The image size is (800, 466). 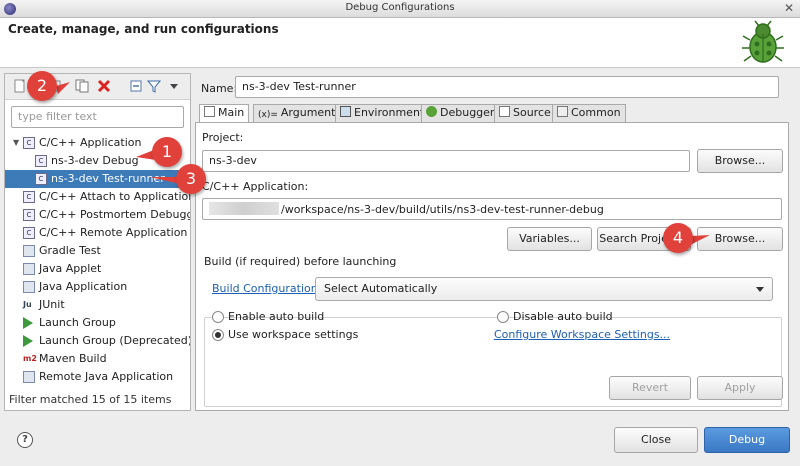 What do you see at coordinates (70, 268) in the screenshot?
I see `tree-item-label: Java Applet` at bounding box center [70, 268].